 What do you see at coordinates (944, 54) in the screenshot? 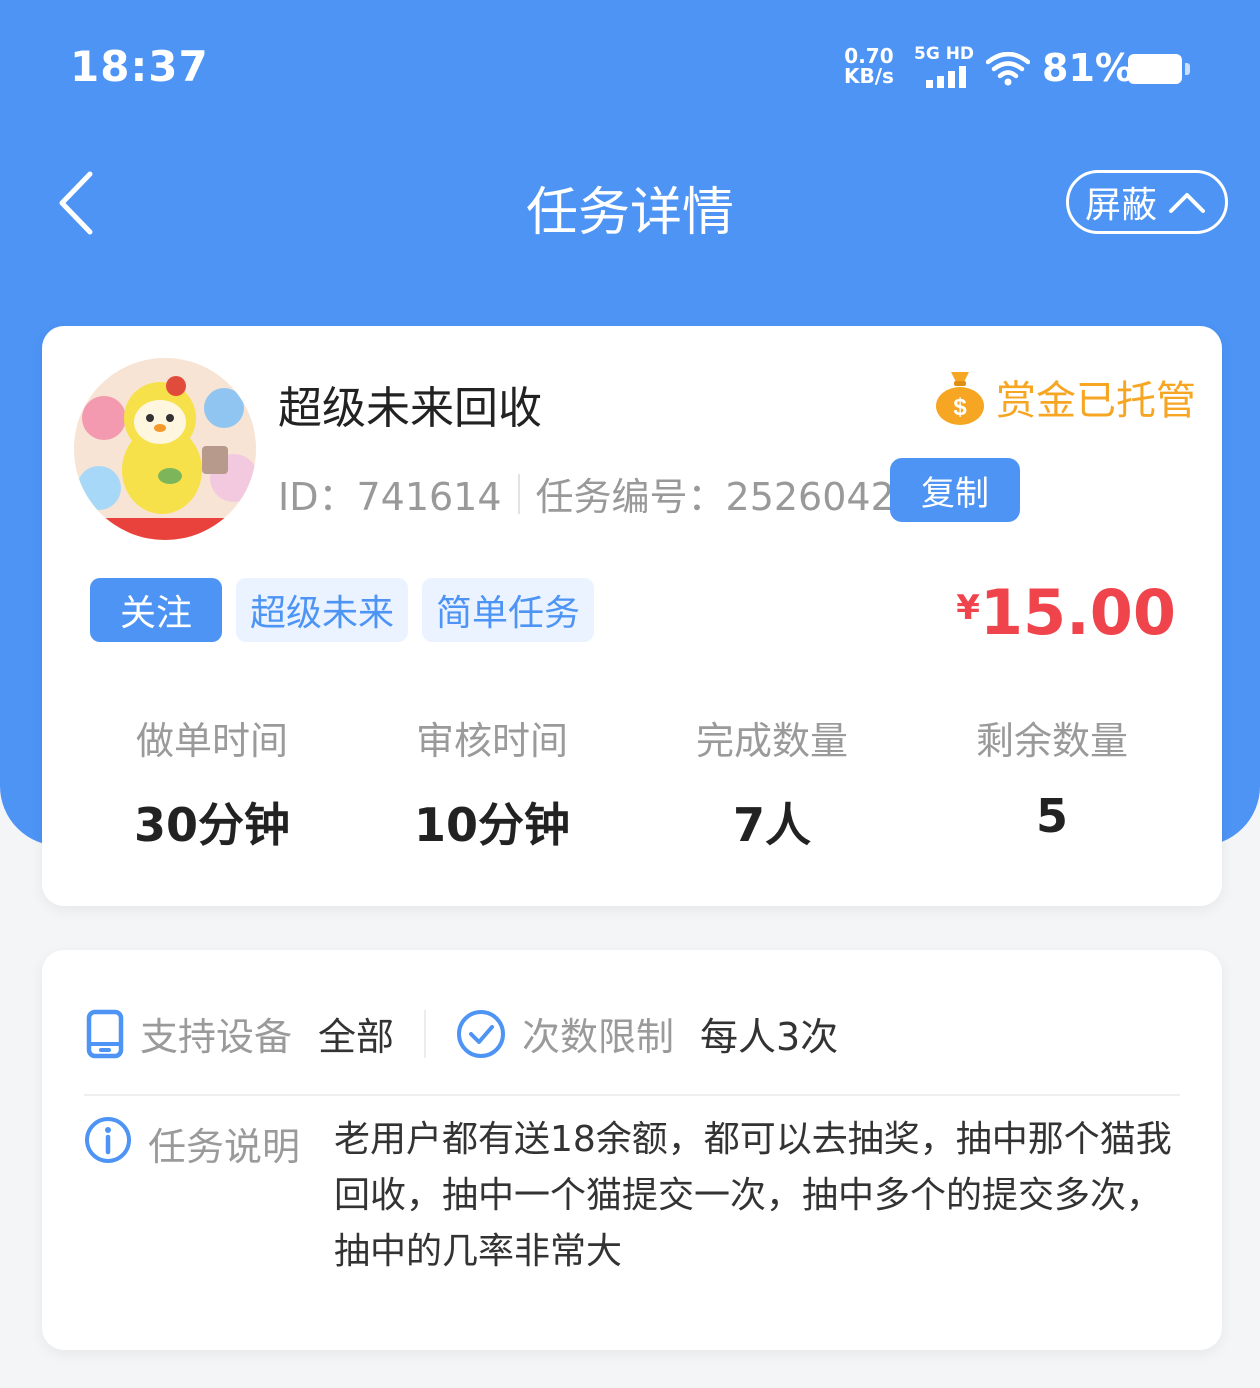
I see `signal-label: 5G HD` at bounding box center [944, 54].